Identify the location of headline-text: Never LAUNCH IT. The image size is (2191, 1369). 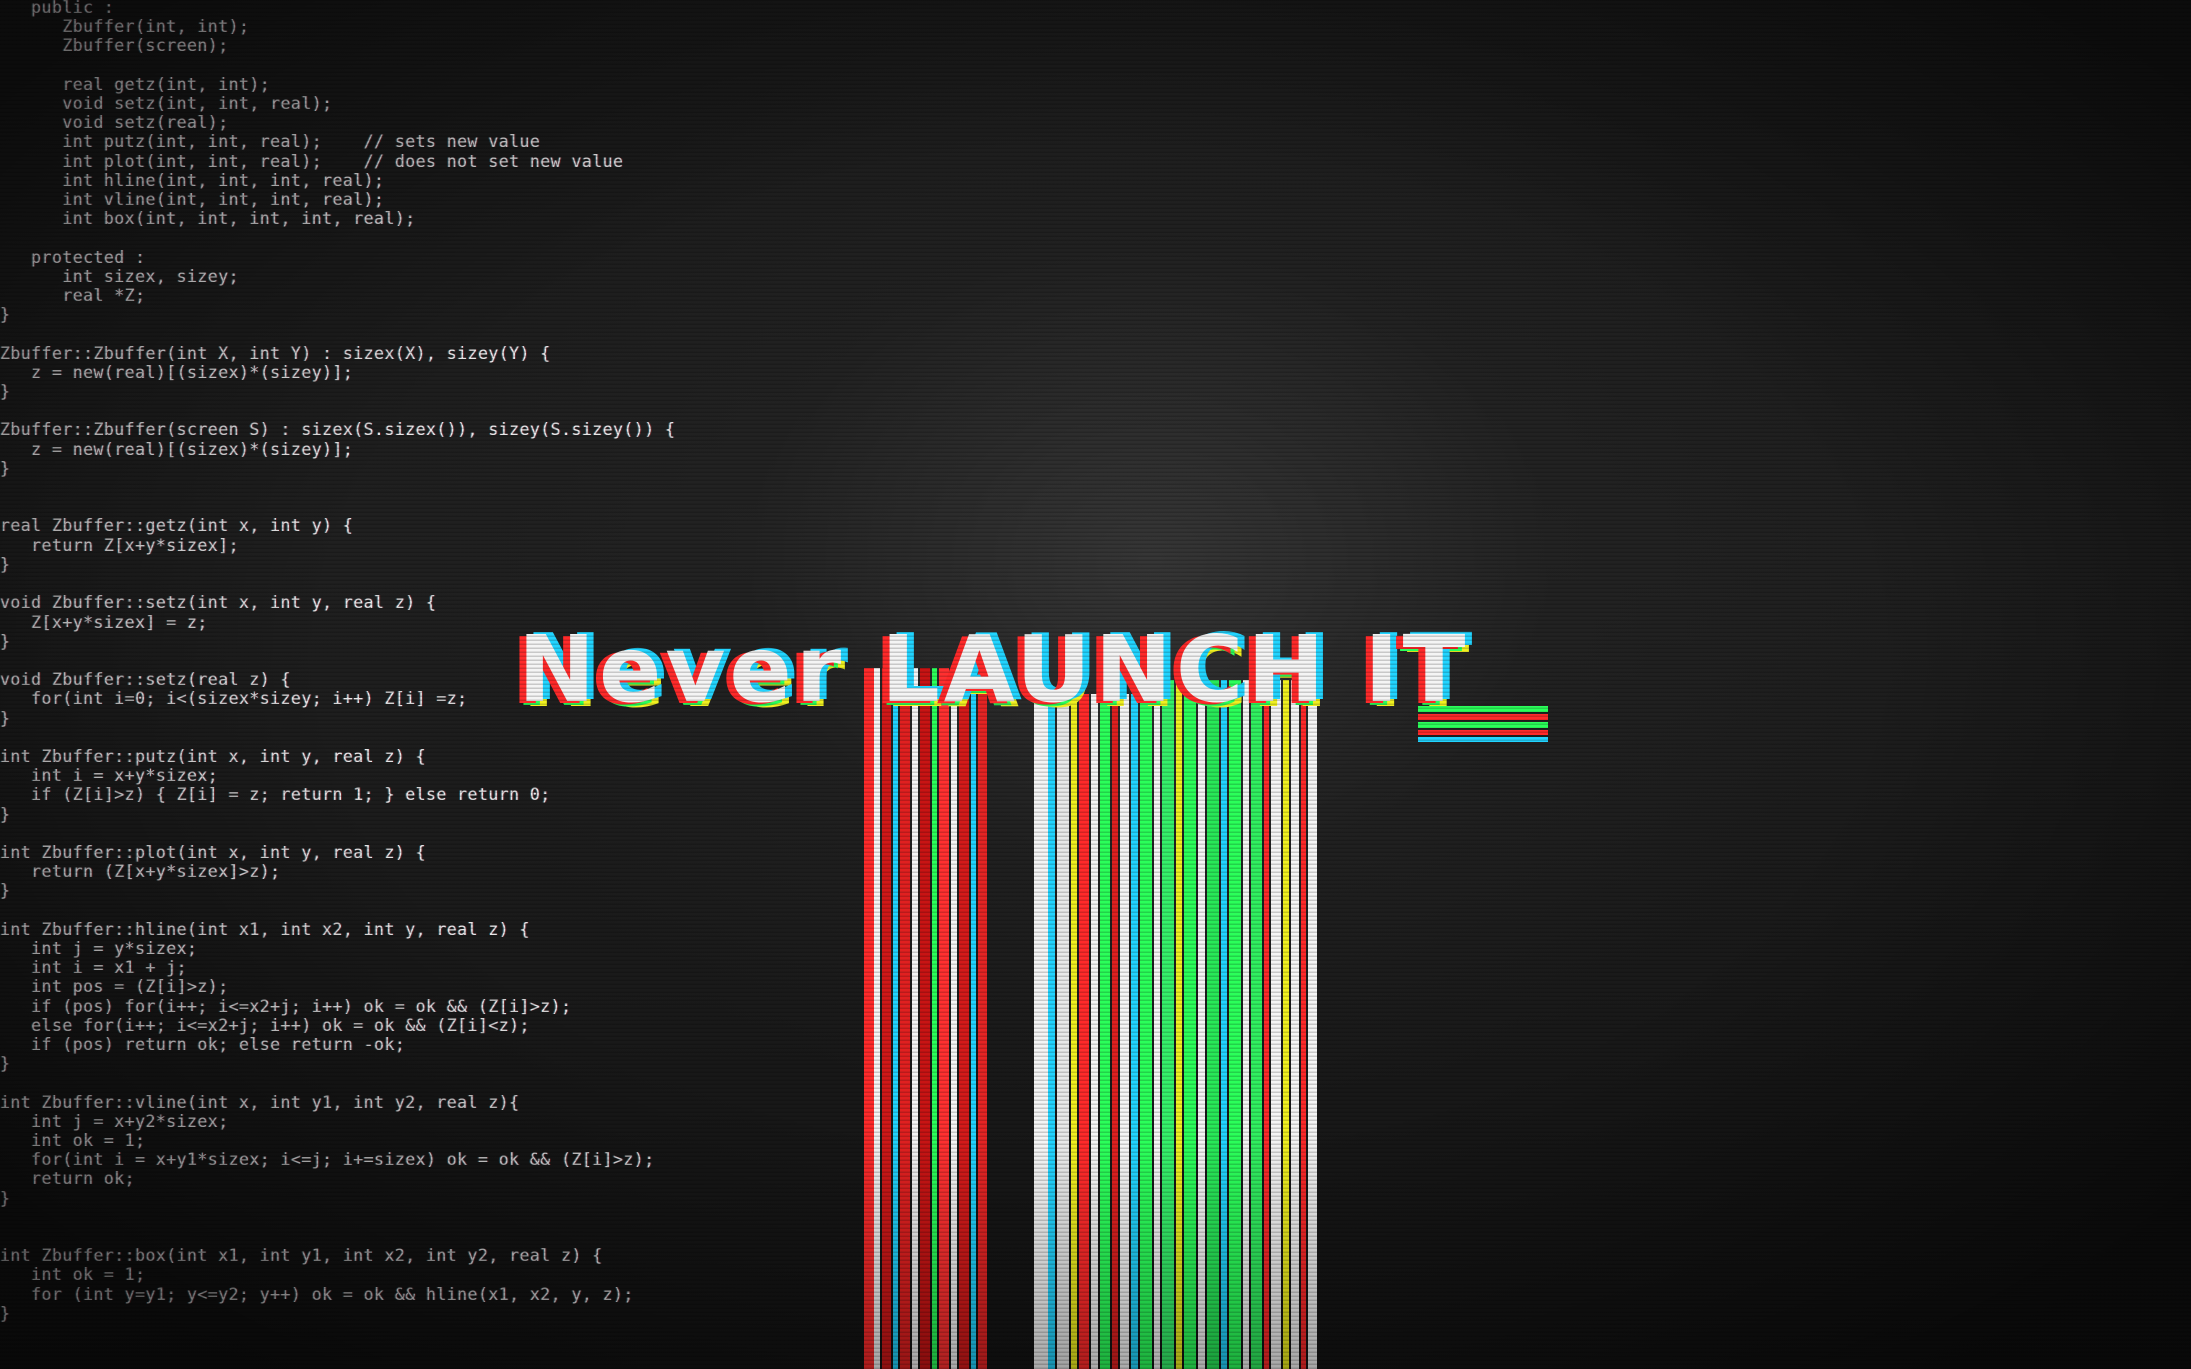
(994, 669).